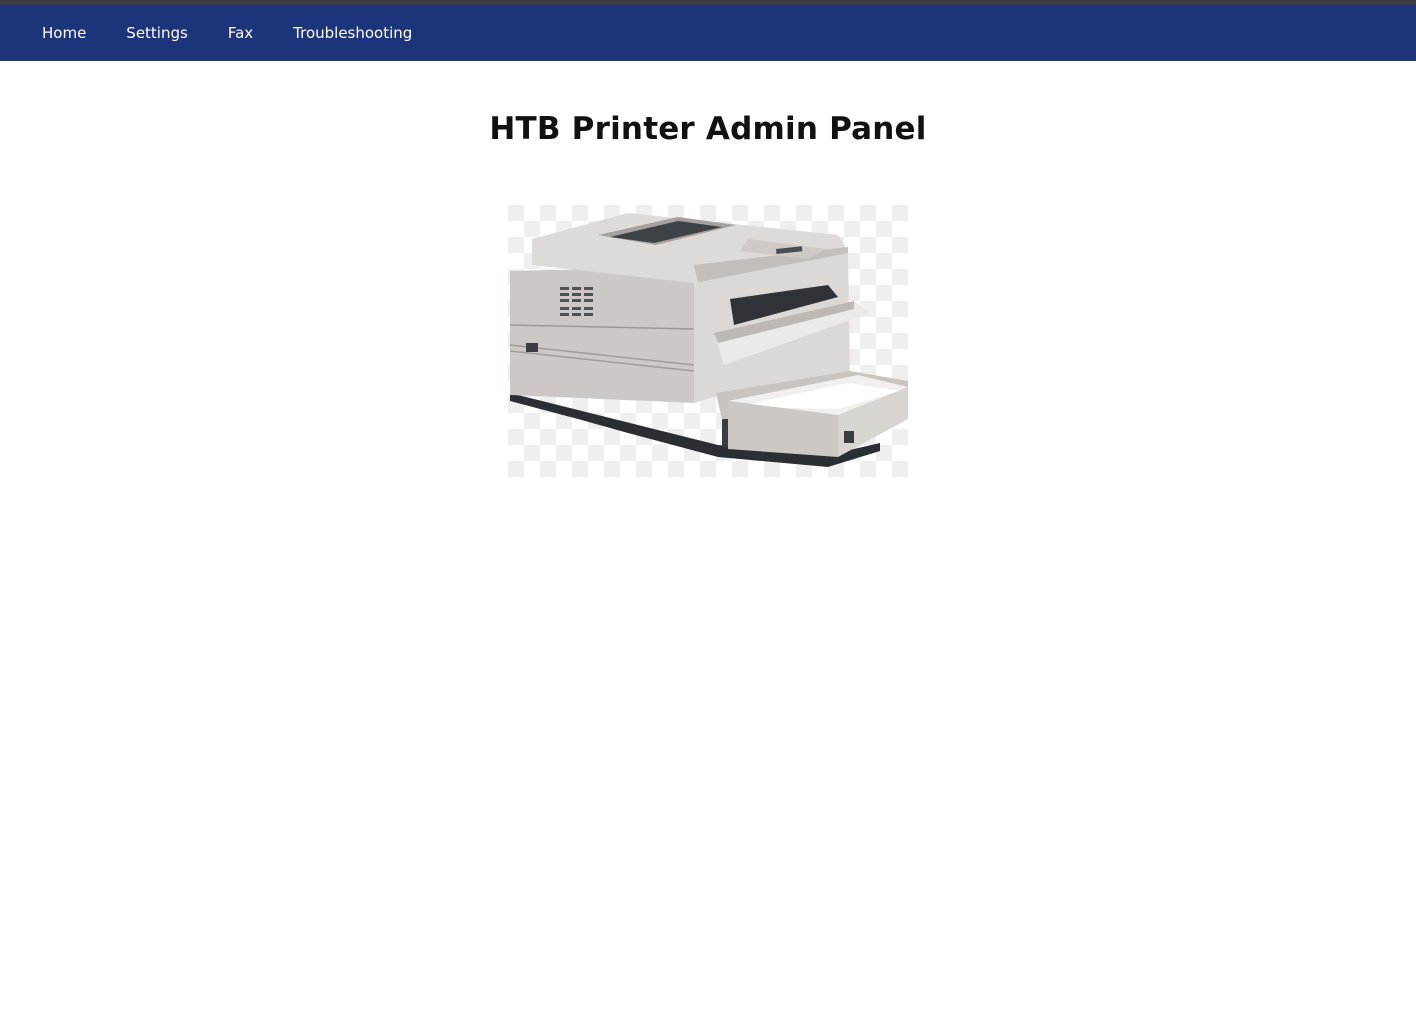 This screenshot has height=1014, width=1416. Describe the element at coordinates (708, 33) in the screenshot. I see `top-navbar: Home Settings Fax Troubleshooting` at that location.